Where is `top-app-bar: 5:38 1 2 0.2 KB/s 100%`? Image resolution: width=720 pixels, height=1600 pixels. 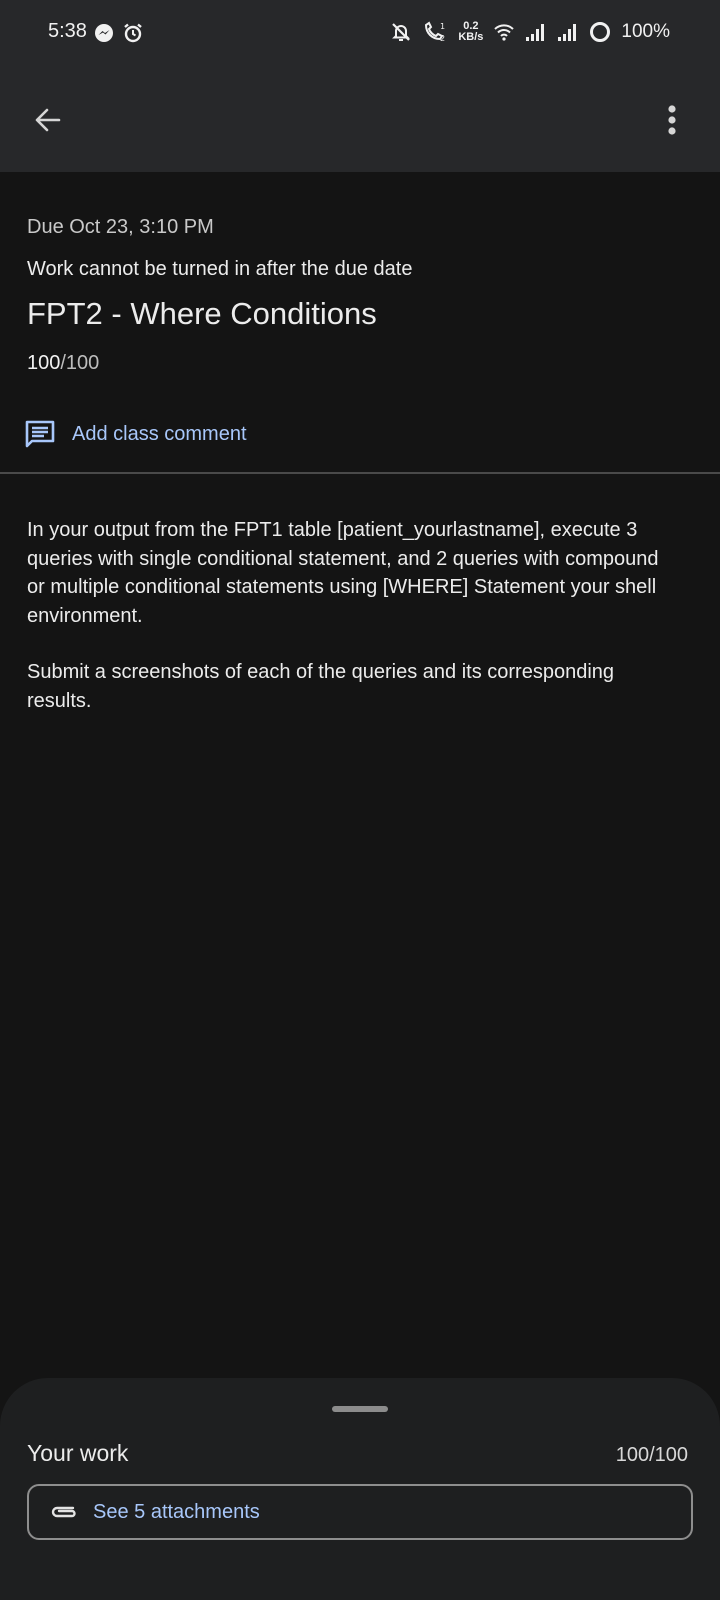 top-app-bar: 5:38 1 2 0.2 KB/s 100% is located at coordinates (360, 86).